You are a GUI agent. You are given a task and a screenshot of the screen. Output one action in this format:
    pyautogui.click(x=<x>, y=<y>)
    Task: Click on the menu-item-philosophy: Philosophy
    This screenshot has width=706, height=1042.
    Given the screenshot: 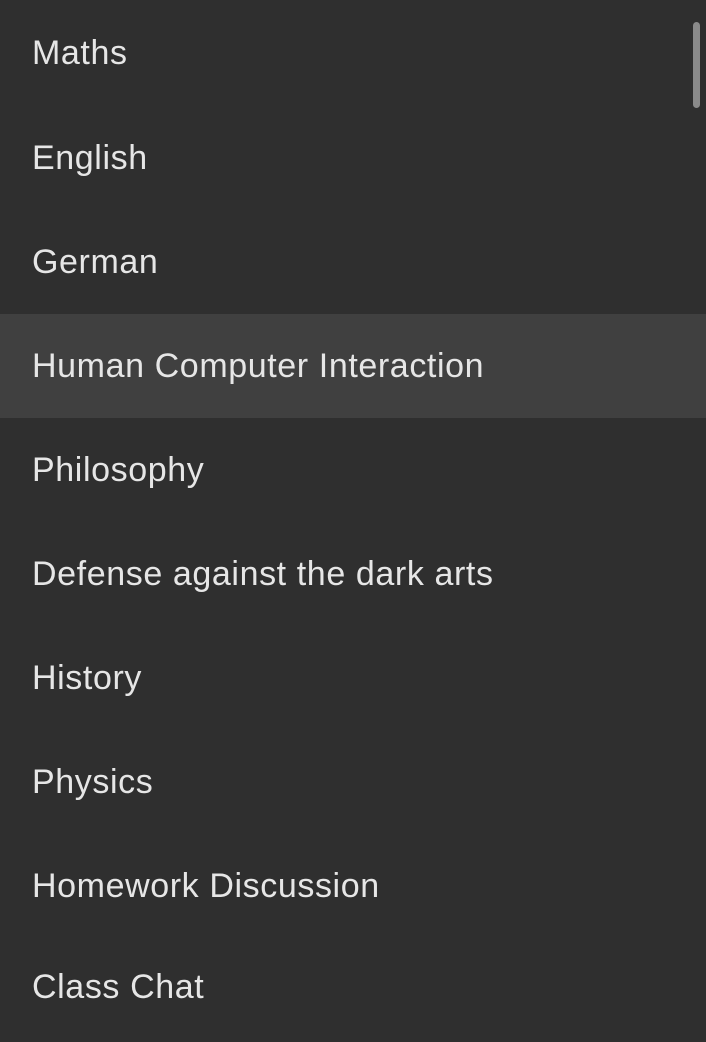 What is the action you would take?
    pyautogui.click(x=353, y=470)
    